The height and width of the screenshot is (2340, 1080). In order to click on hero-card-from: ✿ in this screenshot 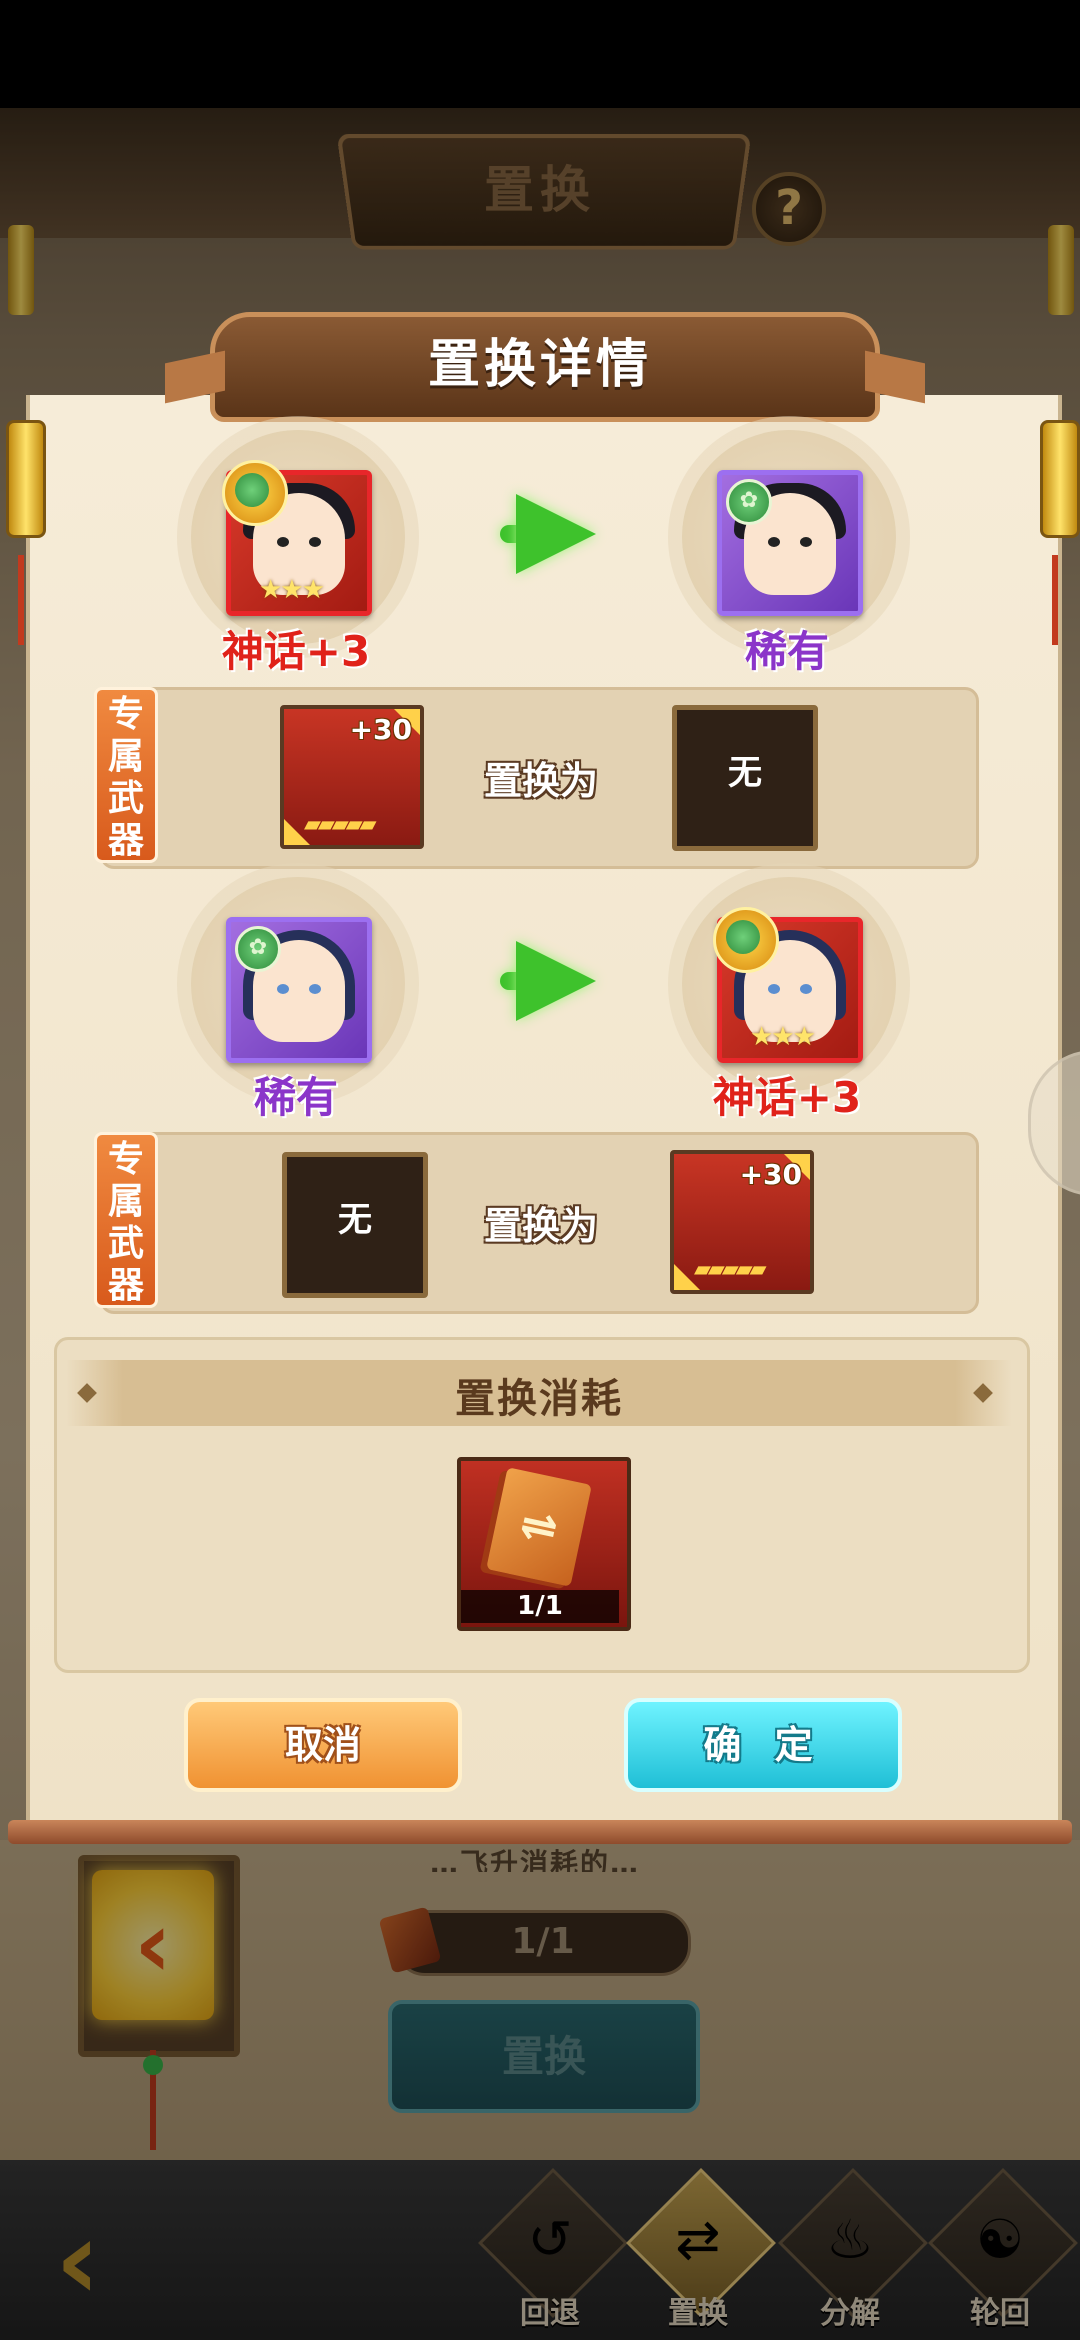, I will do `click(299, 990)`.